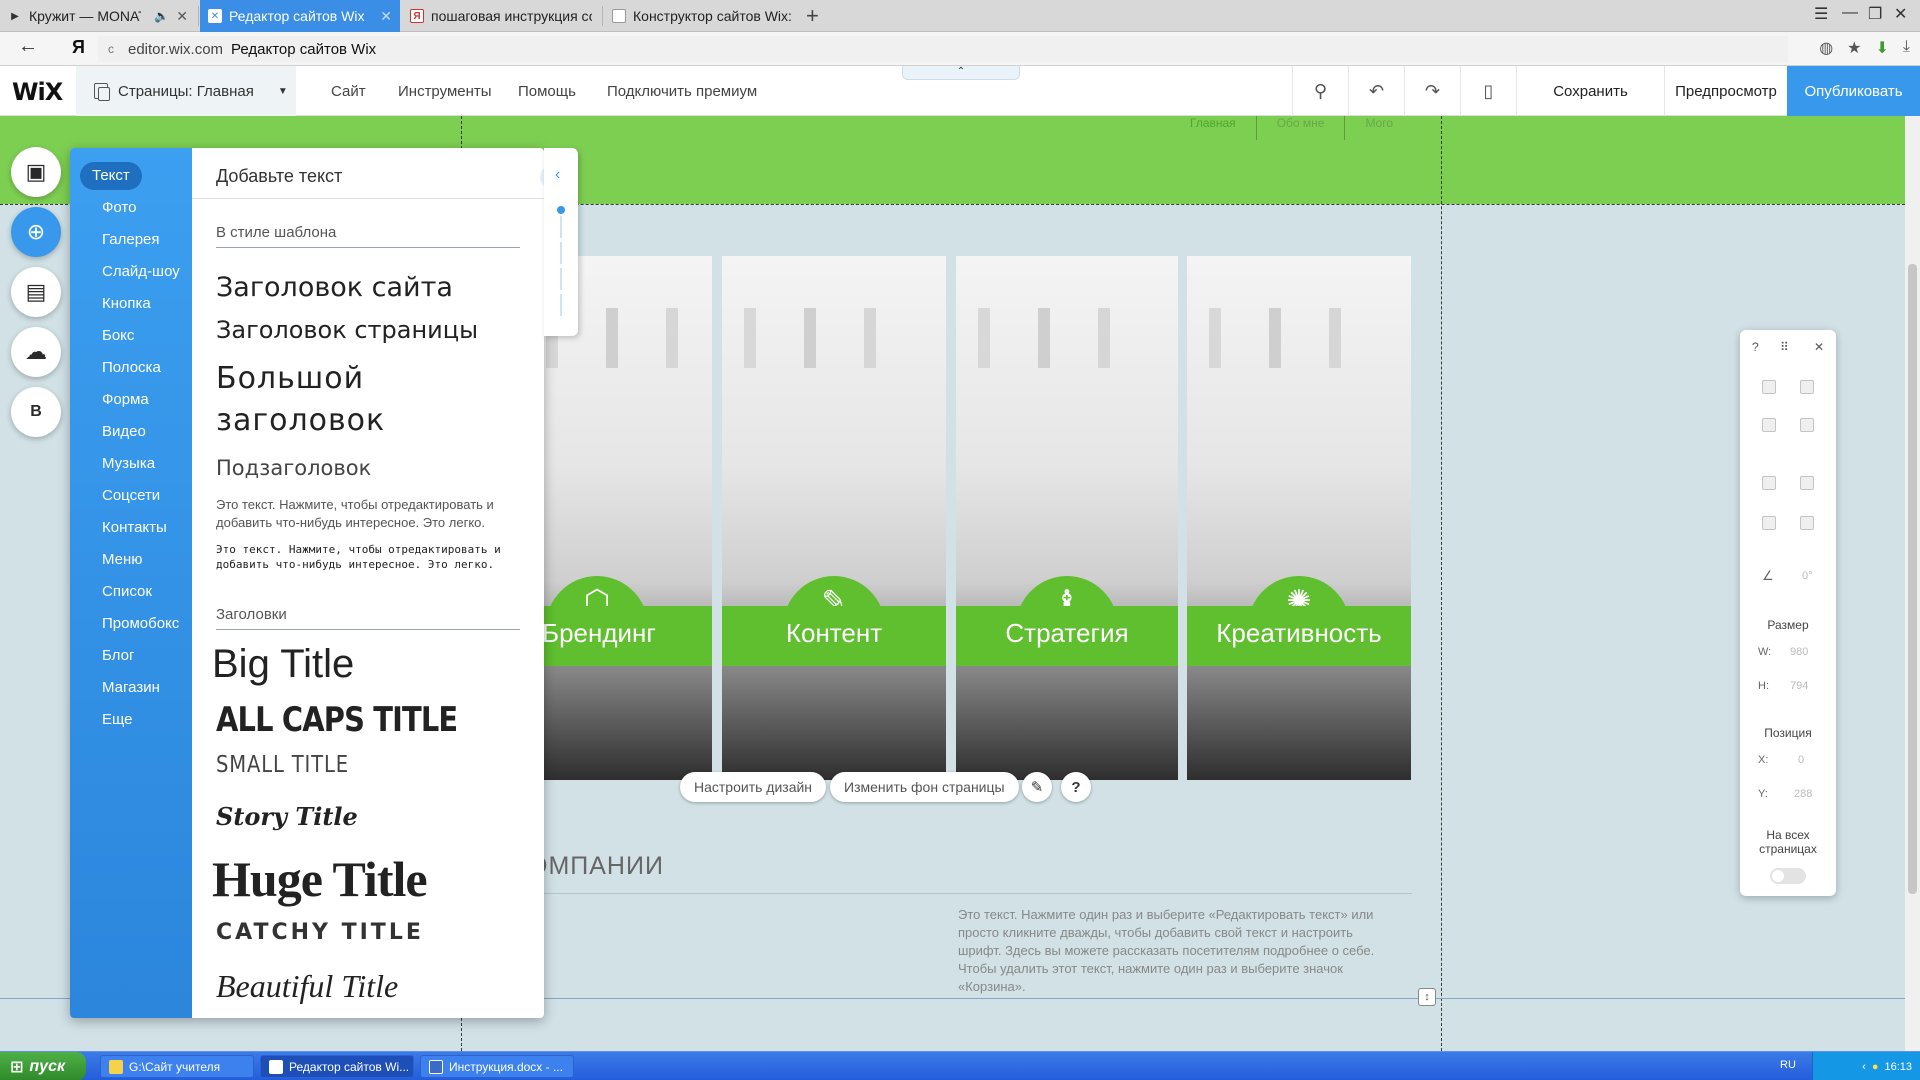 This screenshot has width=1920, height=1080. What do you see at coordinates (348, 720) in the screenshot?
I see `preset-all-caps-title: ALL CAPS TITLE` at bounding box center [348, 720].